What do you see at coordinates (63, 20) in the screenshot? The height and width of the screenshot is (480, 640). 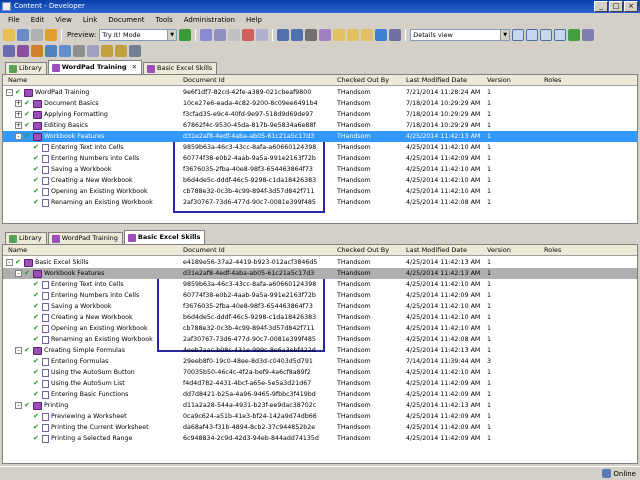 I see `menu-view: View` at bounding box center [63, 20].